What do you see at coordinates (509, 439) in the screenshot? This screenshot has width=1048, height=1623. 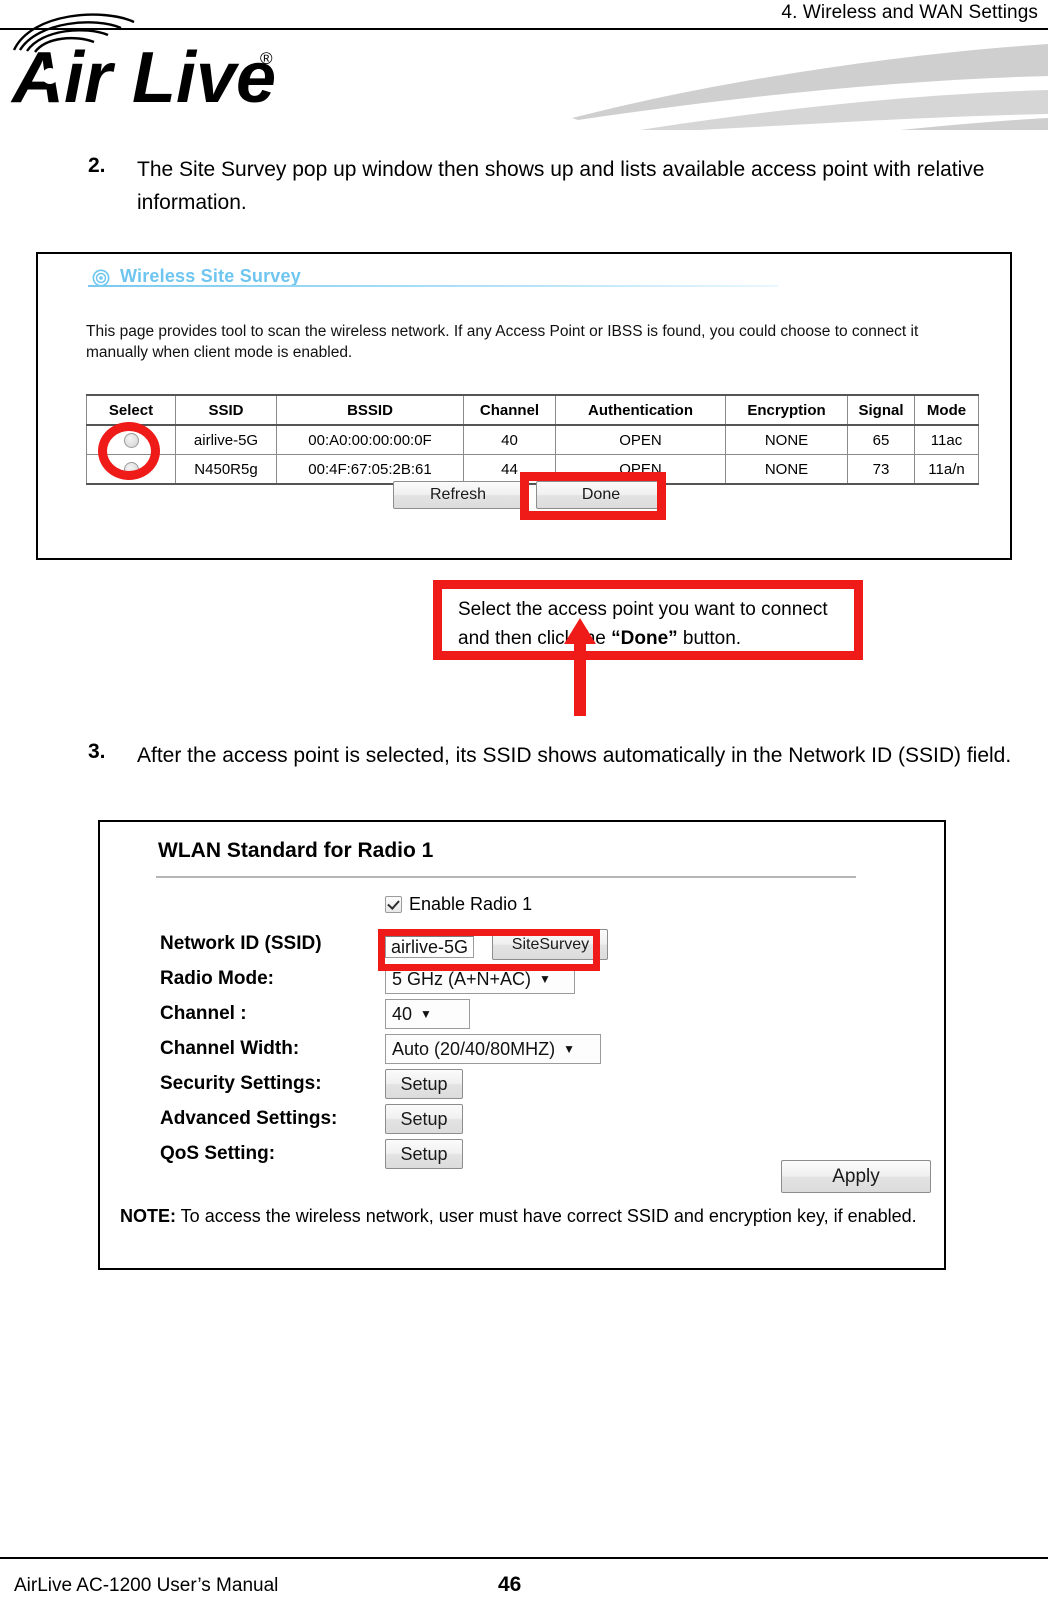 I see `cell-channel: 40` at bounding box center [509, 439].